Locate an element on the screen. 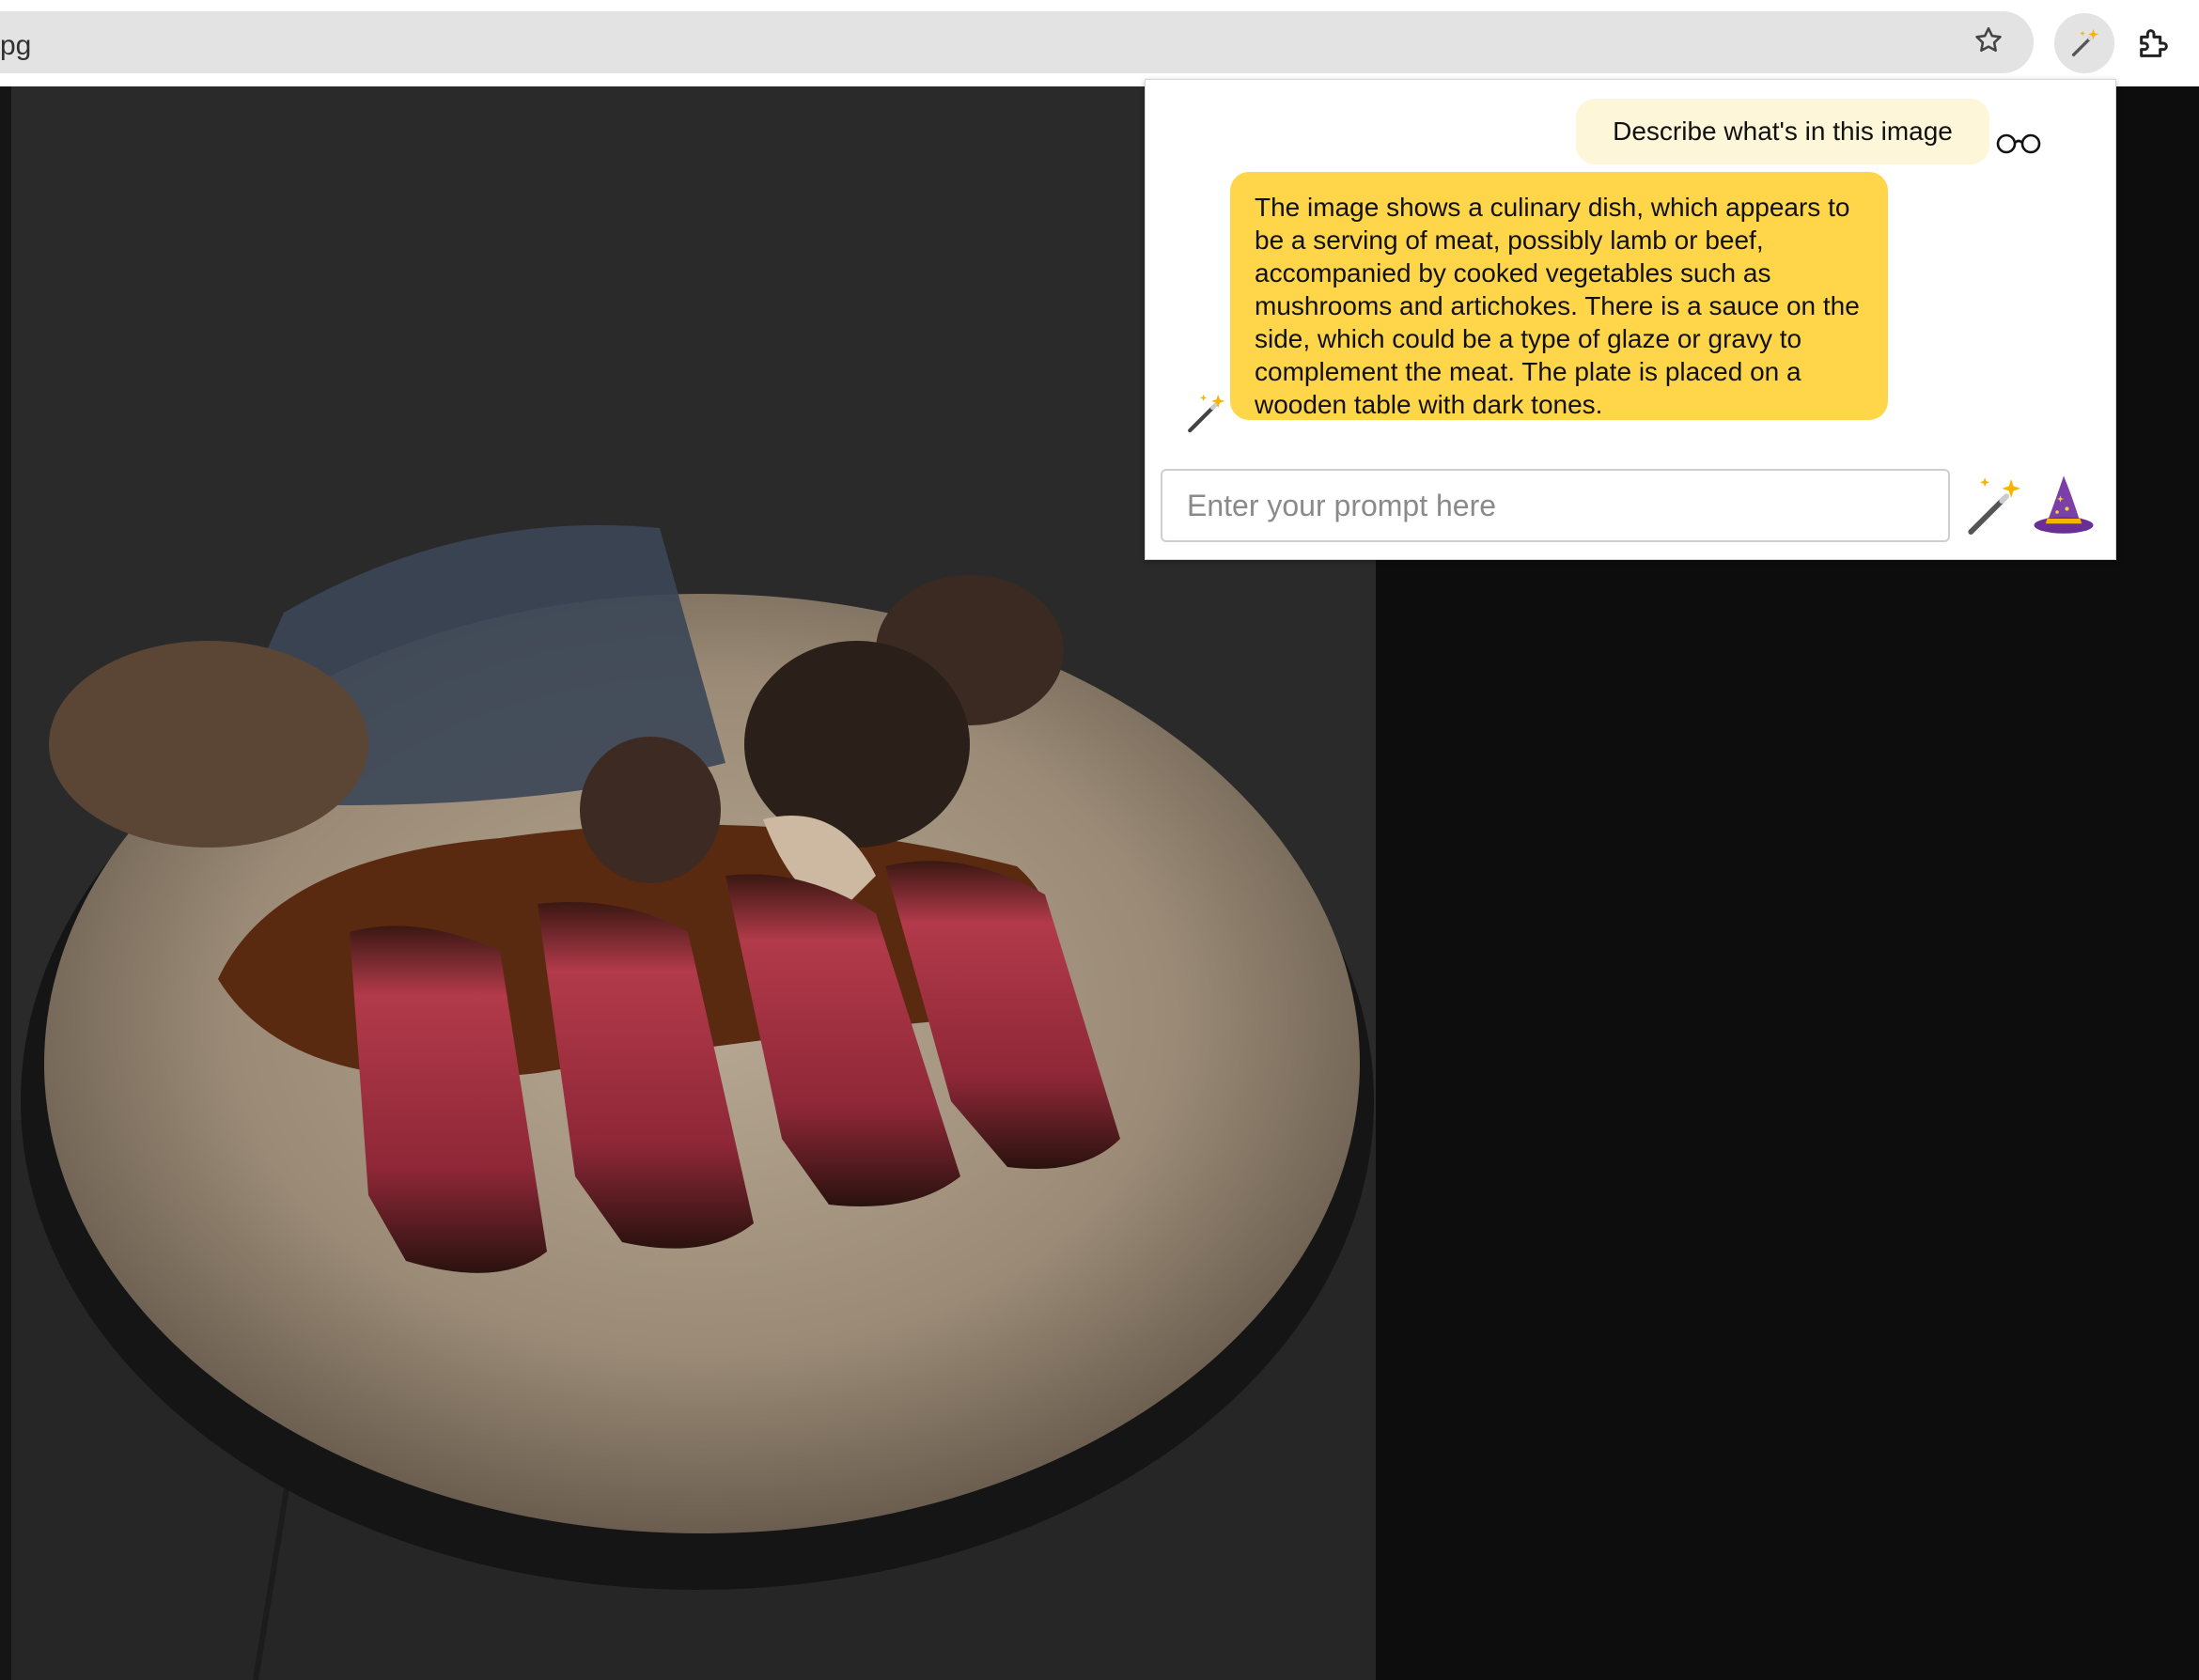 Image resolution: width=2199 pixels, height=1680 pixels. user-message-bubble: Describe what's in this image is located at coordinates (1782, 131).